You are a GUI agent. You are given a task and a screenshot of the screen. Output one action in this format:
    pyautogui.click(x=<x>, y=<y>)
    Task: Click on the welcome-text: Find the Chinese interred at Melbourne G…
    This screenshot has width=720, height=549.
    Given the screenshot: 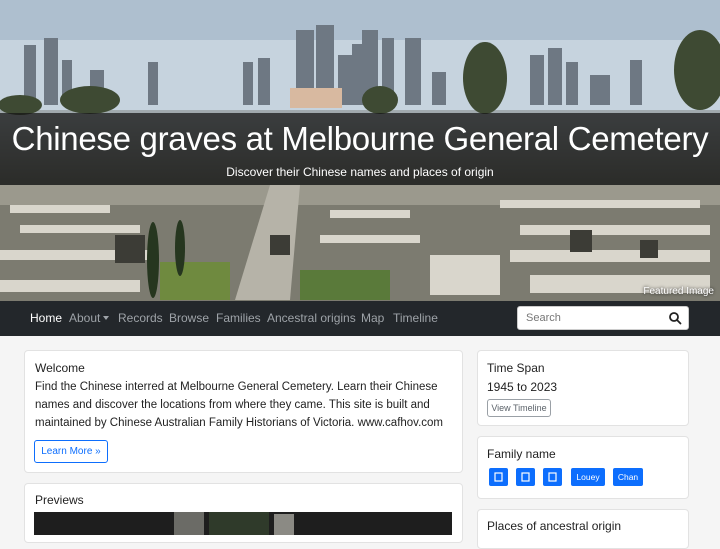 What is the action you would take?
    pyautogui.click(x=239, y=405)
    